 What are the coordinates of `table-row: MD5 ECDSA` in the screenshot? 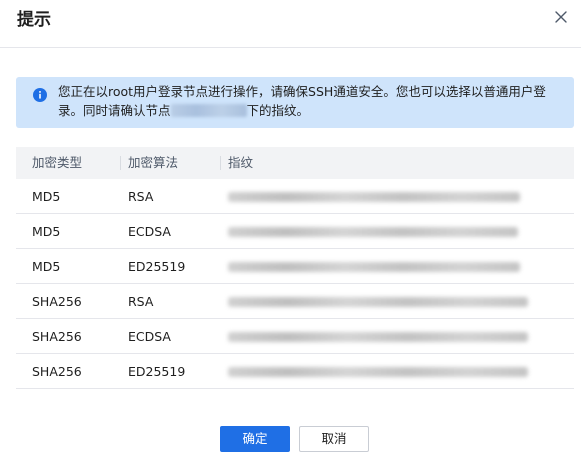 It's located at (295, 231).